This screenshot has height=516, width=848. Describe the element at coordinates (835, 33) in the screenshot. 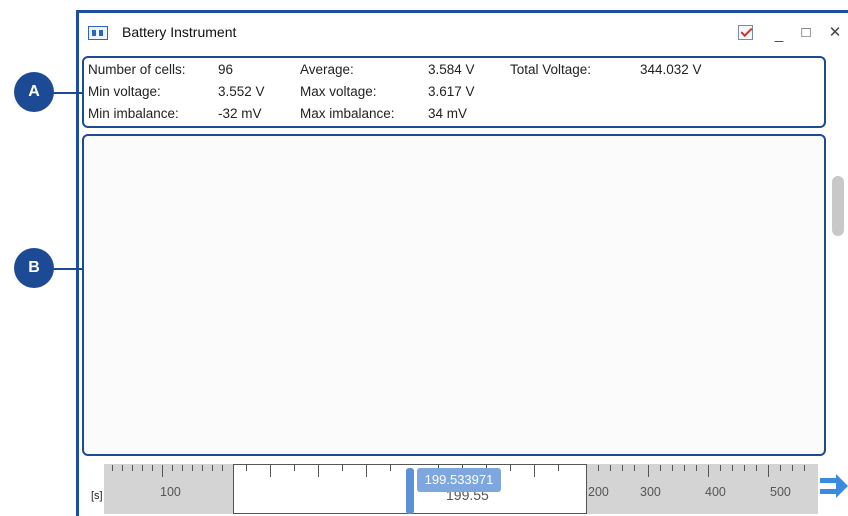

I see `close-button: ✕` at that location.